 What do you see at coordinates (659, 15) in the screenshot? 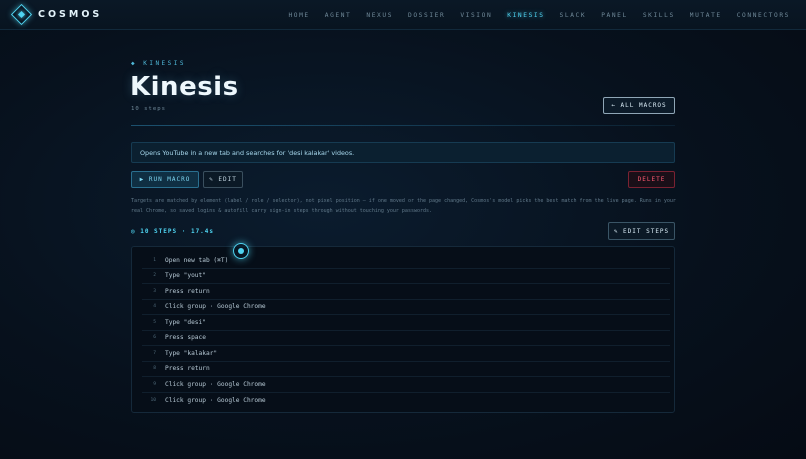
I see `nav-skills: SKILLS` at bounding box center [659, 15].